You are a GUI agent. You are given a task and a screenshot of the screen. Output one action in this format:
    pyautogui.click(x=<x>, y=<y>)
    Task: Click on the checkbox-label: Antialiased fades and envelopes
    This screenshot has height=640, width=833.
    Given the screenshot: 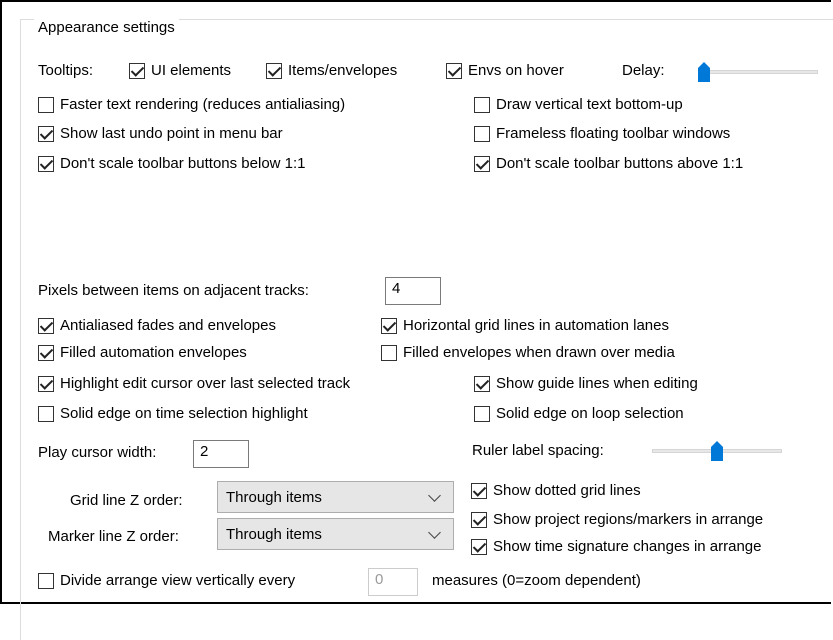 What is the action you would take?
    pyautogui.click(x=168, y=325)
    